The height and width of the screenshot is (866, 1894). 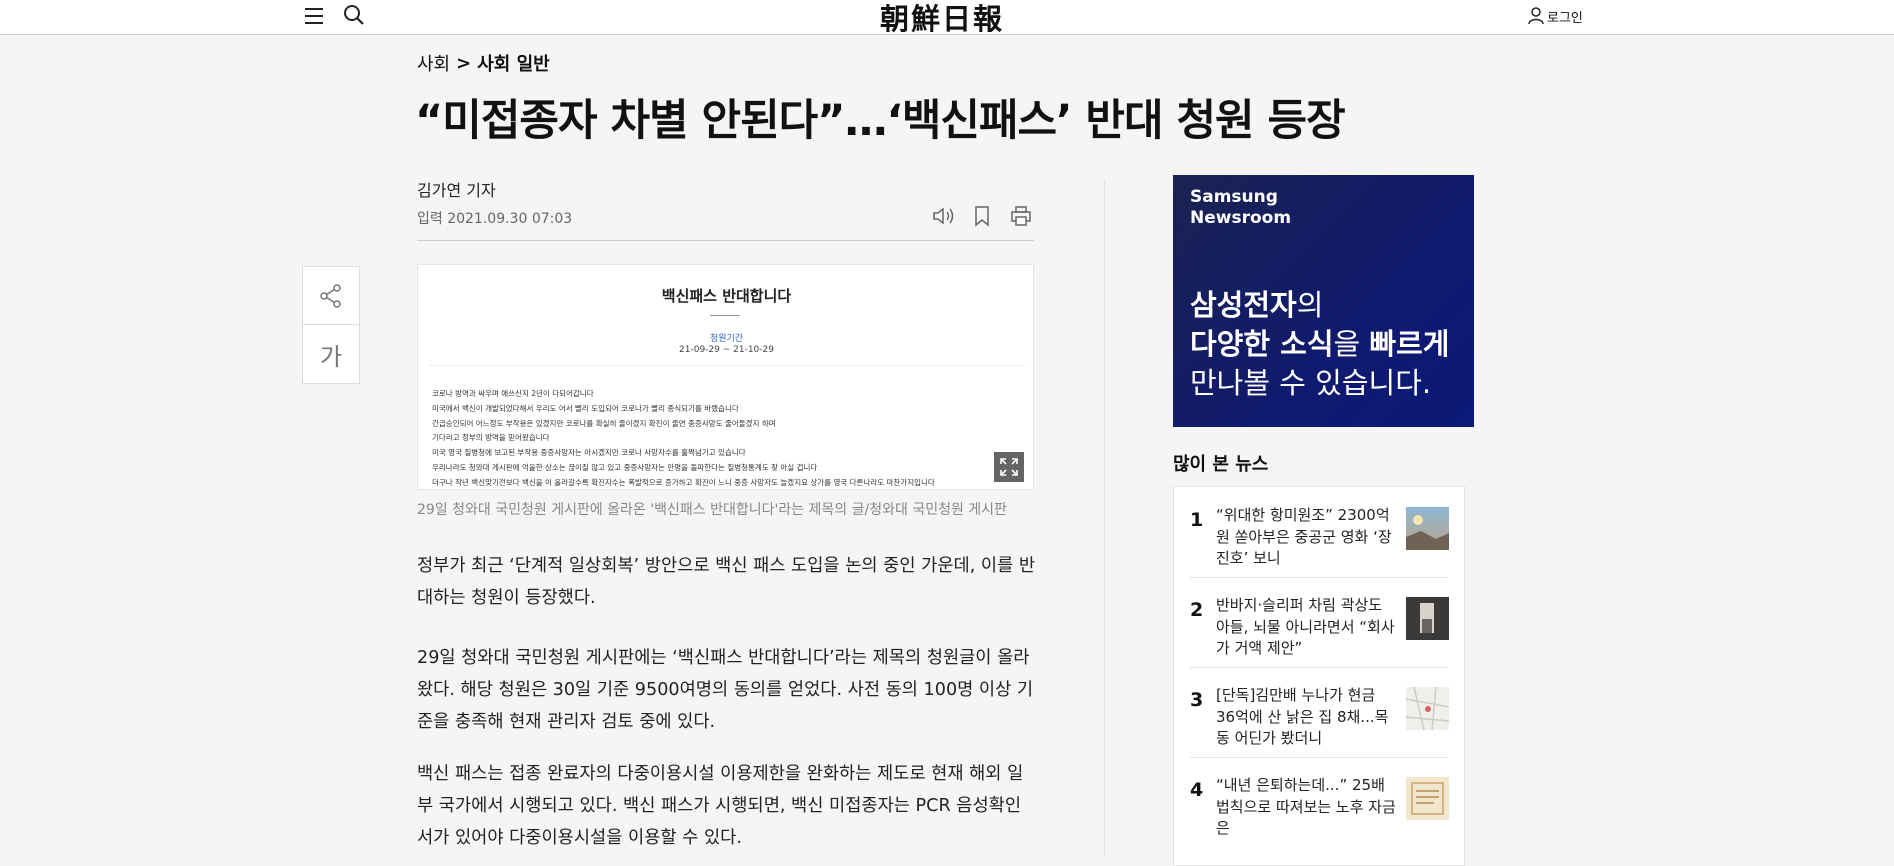 What do you see at coordinates (1306, 537) in the screenshot?
I see `news-headline: “위대한 항미원조” 2300억원 쏟아부은 중공군 영화 ‘장진호’ 보니` at bounding box center [1306, 537].